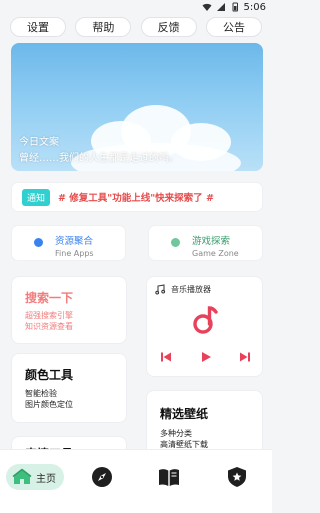  Describe the element at coordinates (207, 7) in the screenshot. I see `wifi-icon` at that location.